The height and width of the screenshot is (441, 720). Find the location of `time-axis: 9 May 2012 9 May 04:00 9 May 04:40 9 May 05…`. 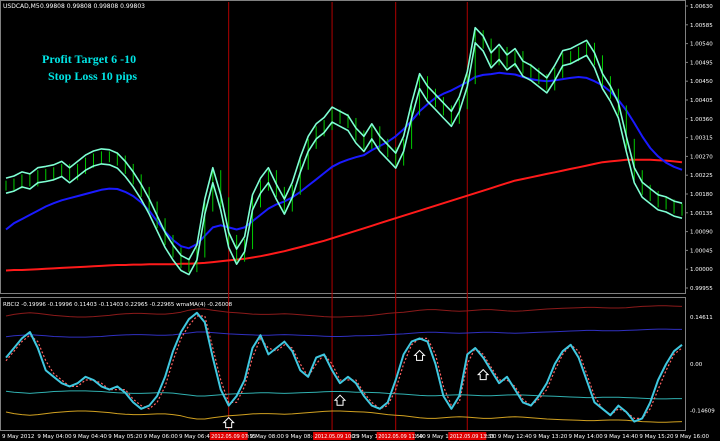

time-axis: 9 May 2012 9 May 04:00 9 May 04:40 9 May 05… is located at coordinates (355, 436).